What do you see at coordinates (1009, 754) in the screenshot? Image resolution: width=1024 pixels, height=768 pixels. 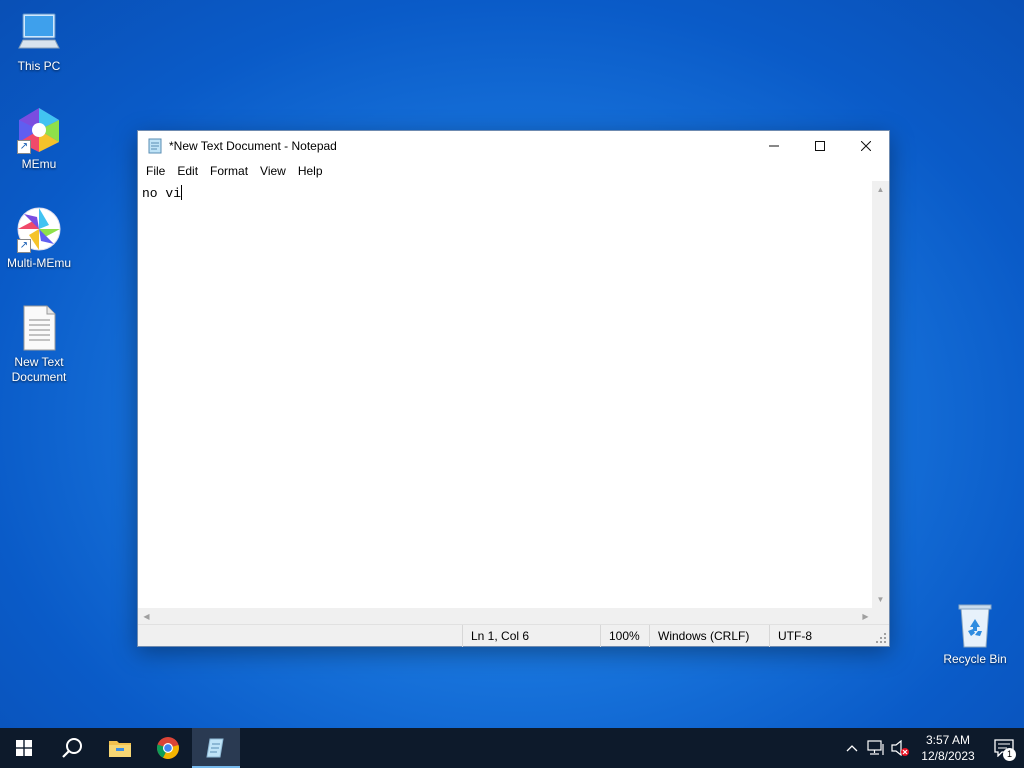 I see `notification-count-badge: 1` at bounding box center [1009, 754].